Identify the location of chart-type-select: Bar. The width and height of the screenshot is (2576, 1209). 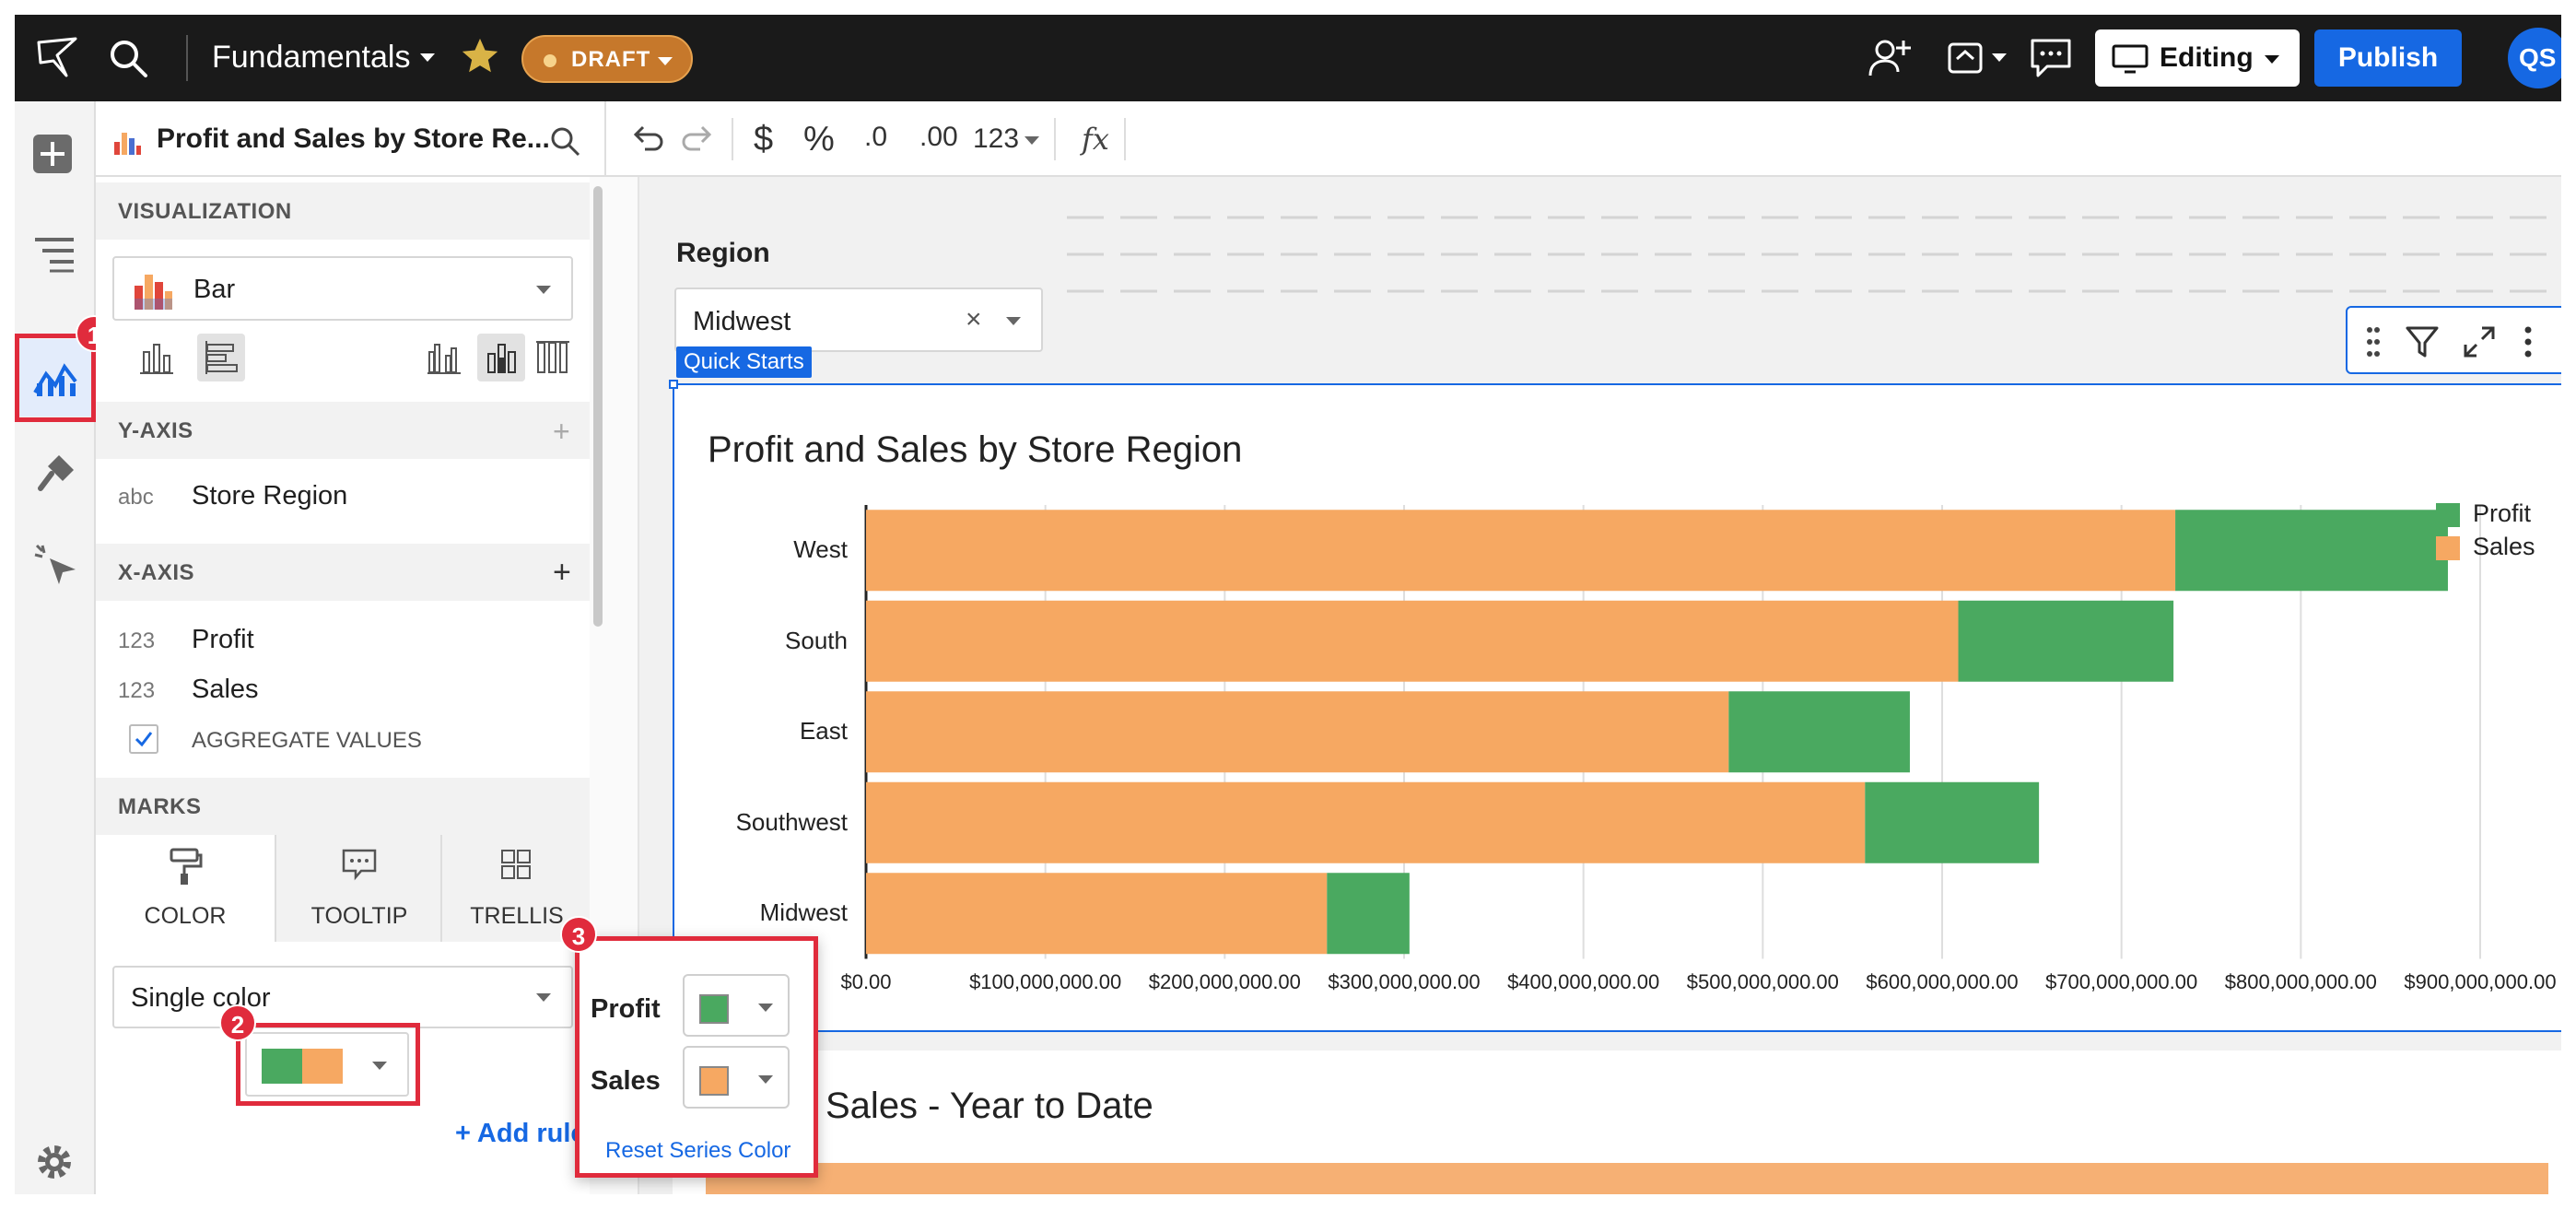
(342, 288).